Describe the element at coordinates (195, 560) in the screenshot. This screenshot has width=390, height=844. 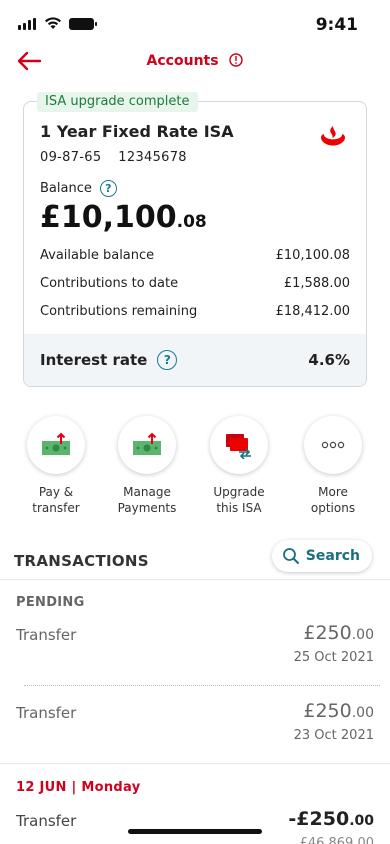
I see `transactions-header: TRANSACTIONS Search` at that location.